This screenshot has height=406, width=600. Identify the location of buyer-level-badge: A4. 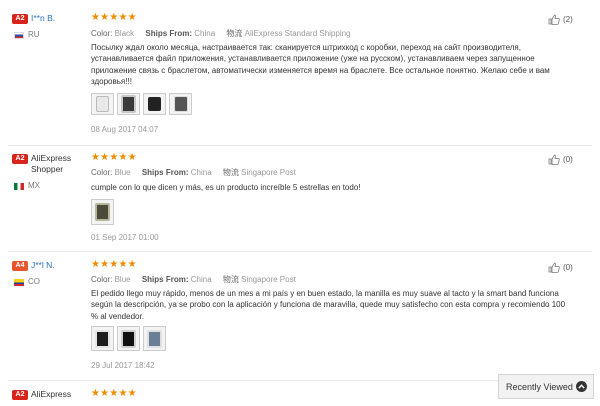
(20, 266).